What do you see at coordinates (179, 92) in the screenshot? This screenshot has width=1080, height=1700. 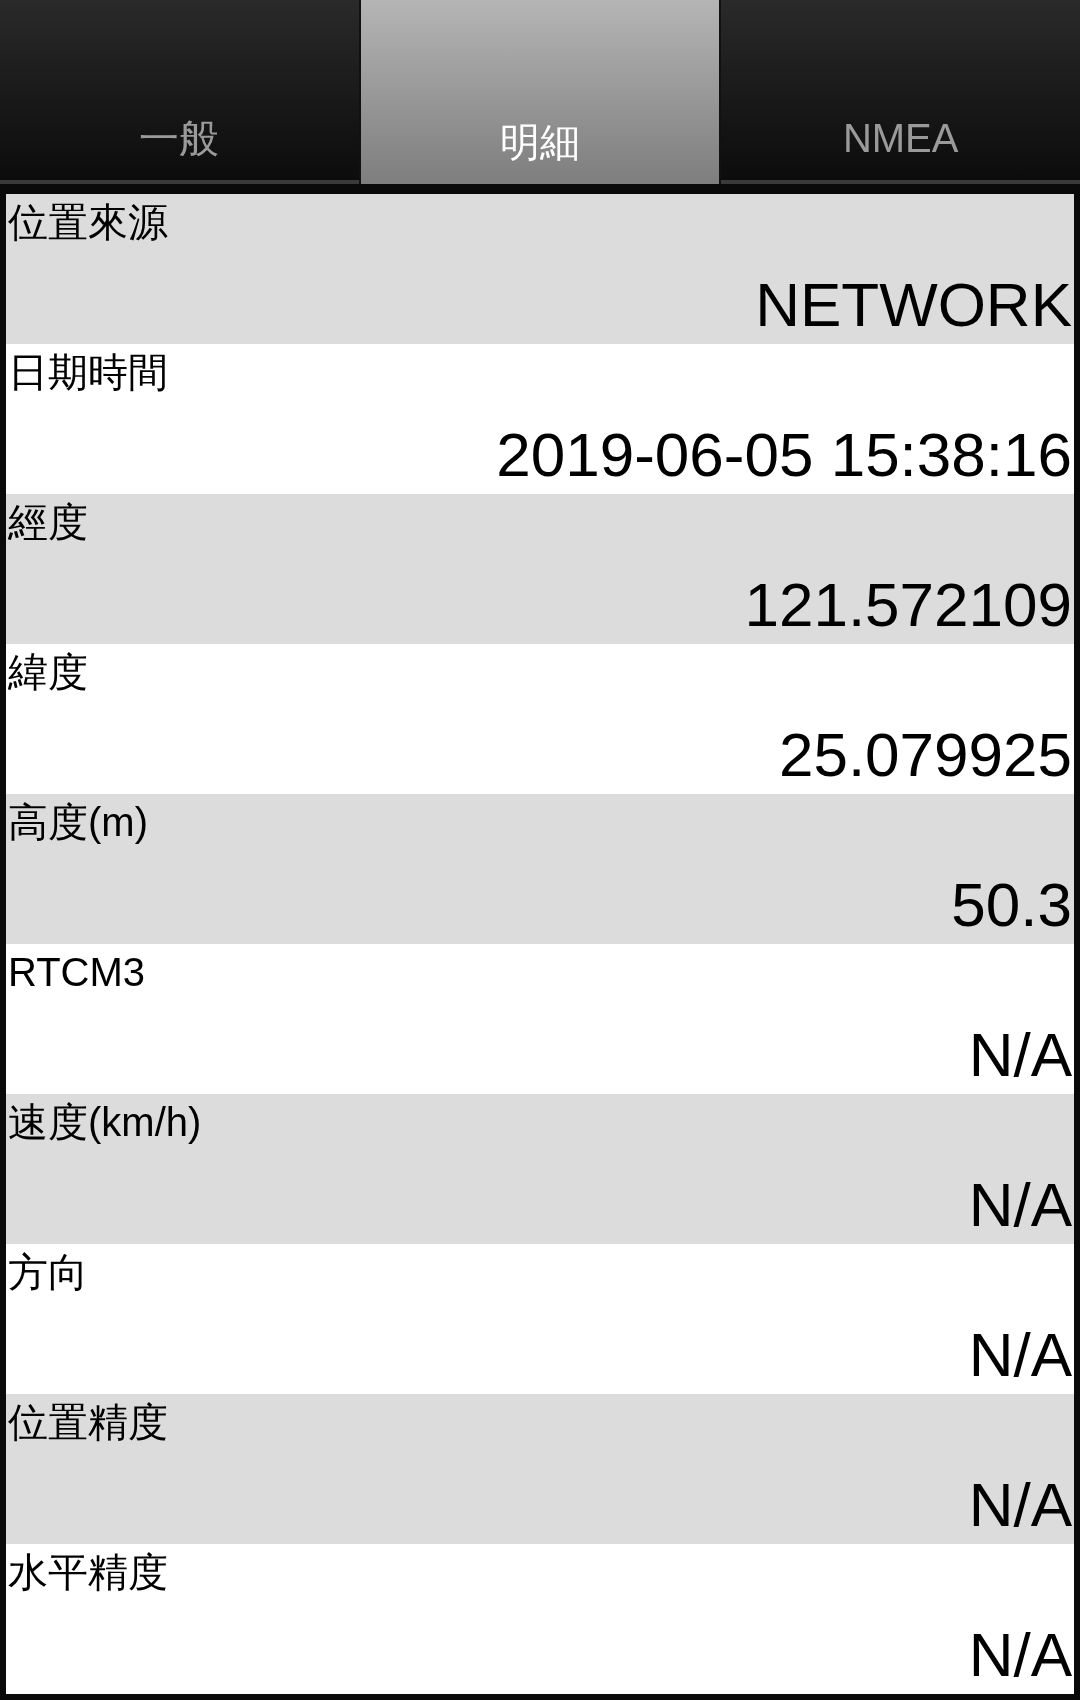 I see `tab: 一般` at bounding box center [179, 92].